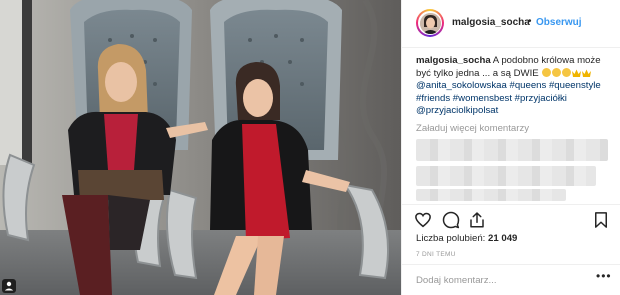 This screenshot has height=295, width=620. I want to click on follow-button: Obserwuj, so click(559, 22).